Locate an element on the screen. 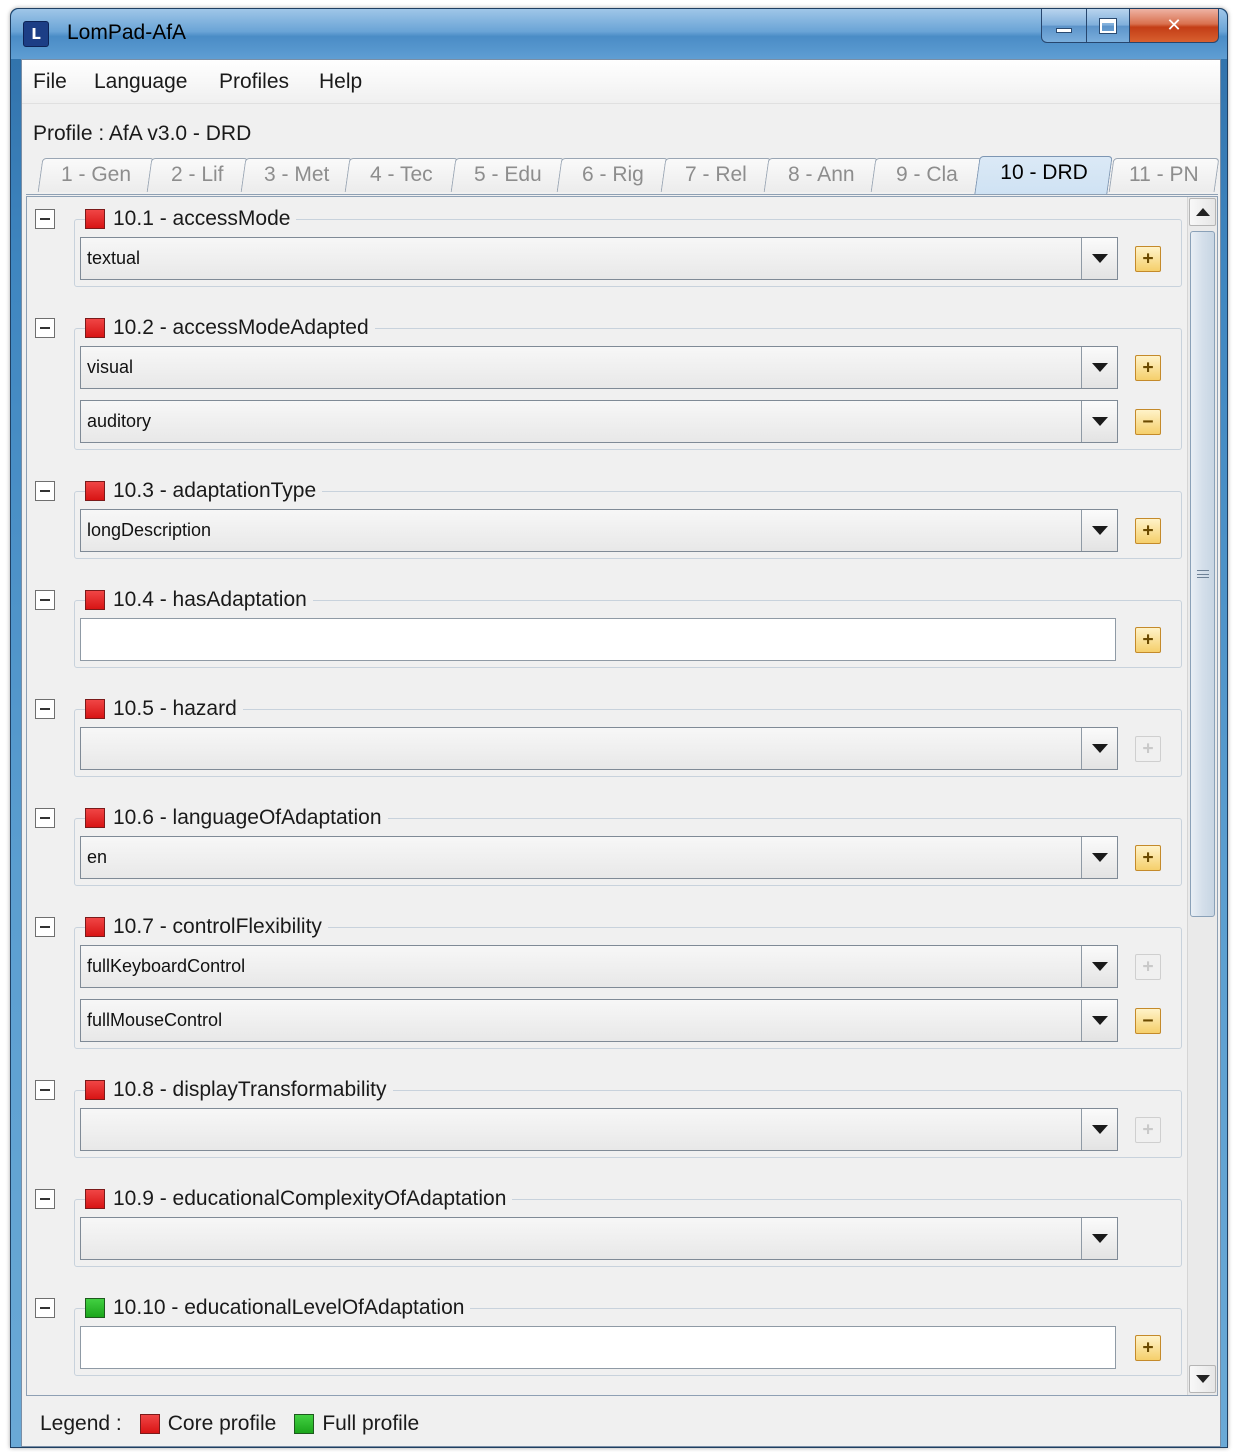  field-label: 10.1 - accessMode is located at coordinates (202, 218).